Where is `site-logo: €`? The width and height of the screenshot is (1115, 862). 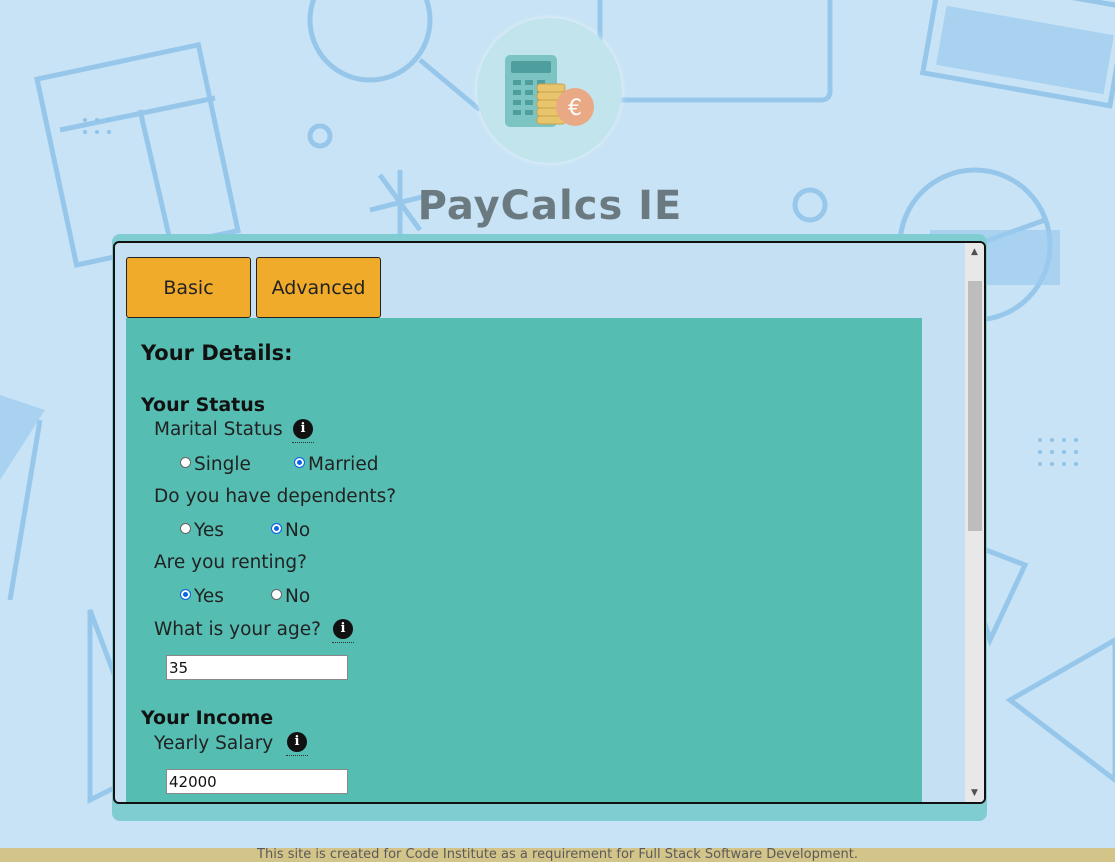 site-logo: € is located at coordinates (549, 90).